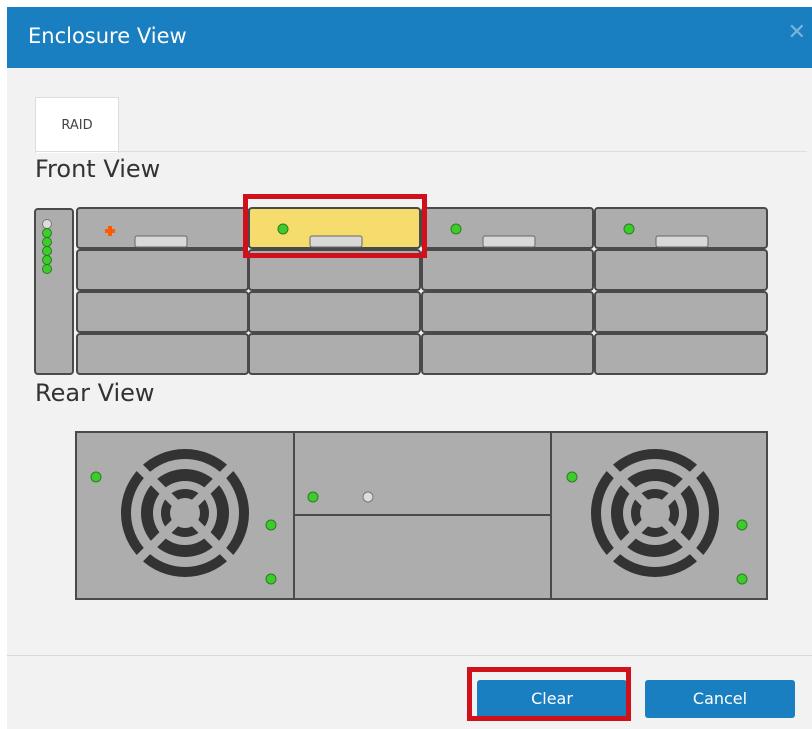 Image resolution: width=812 pixels, height=729 pixels. Describe the element at coordinates (54, 291) in the screenshot. I see `front-left-bezel` at that location.